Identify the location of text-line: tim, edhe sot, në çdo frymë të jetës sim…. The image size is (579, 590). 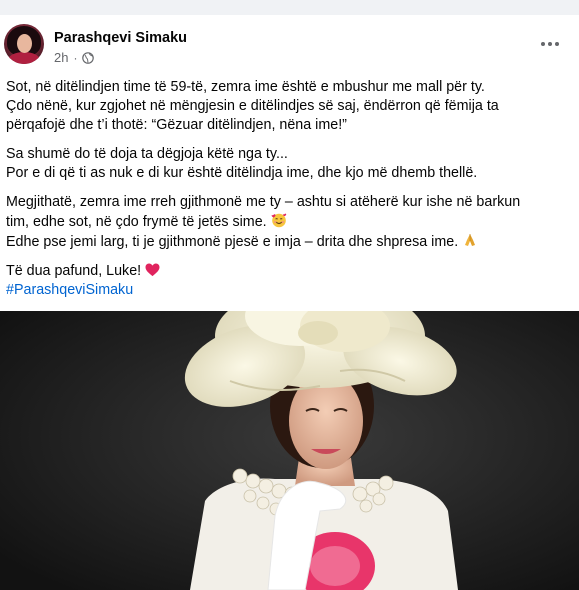
(288, 222).